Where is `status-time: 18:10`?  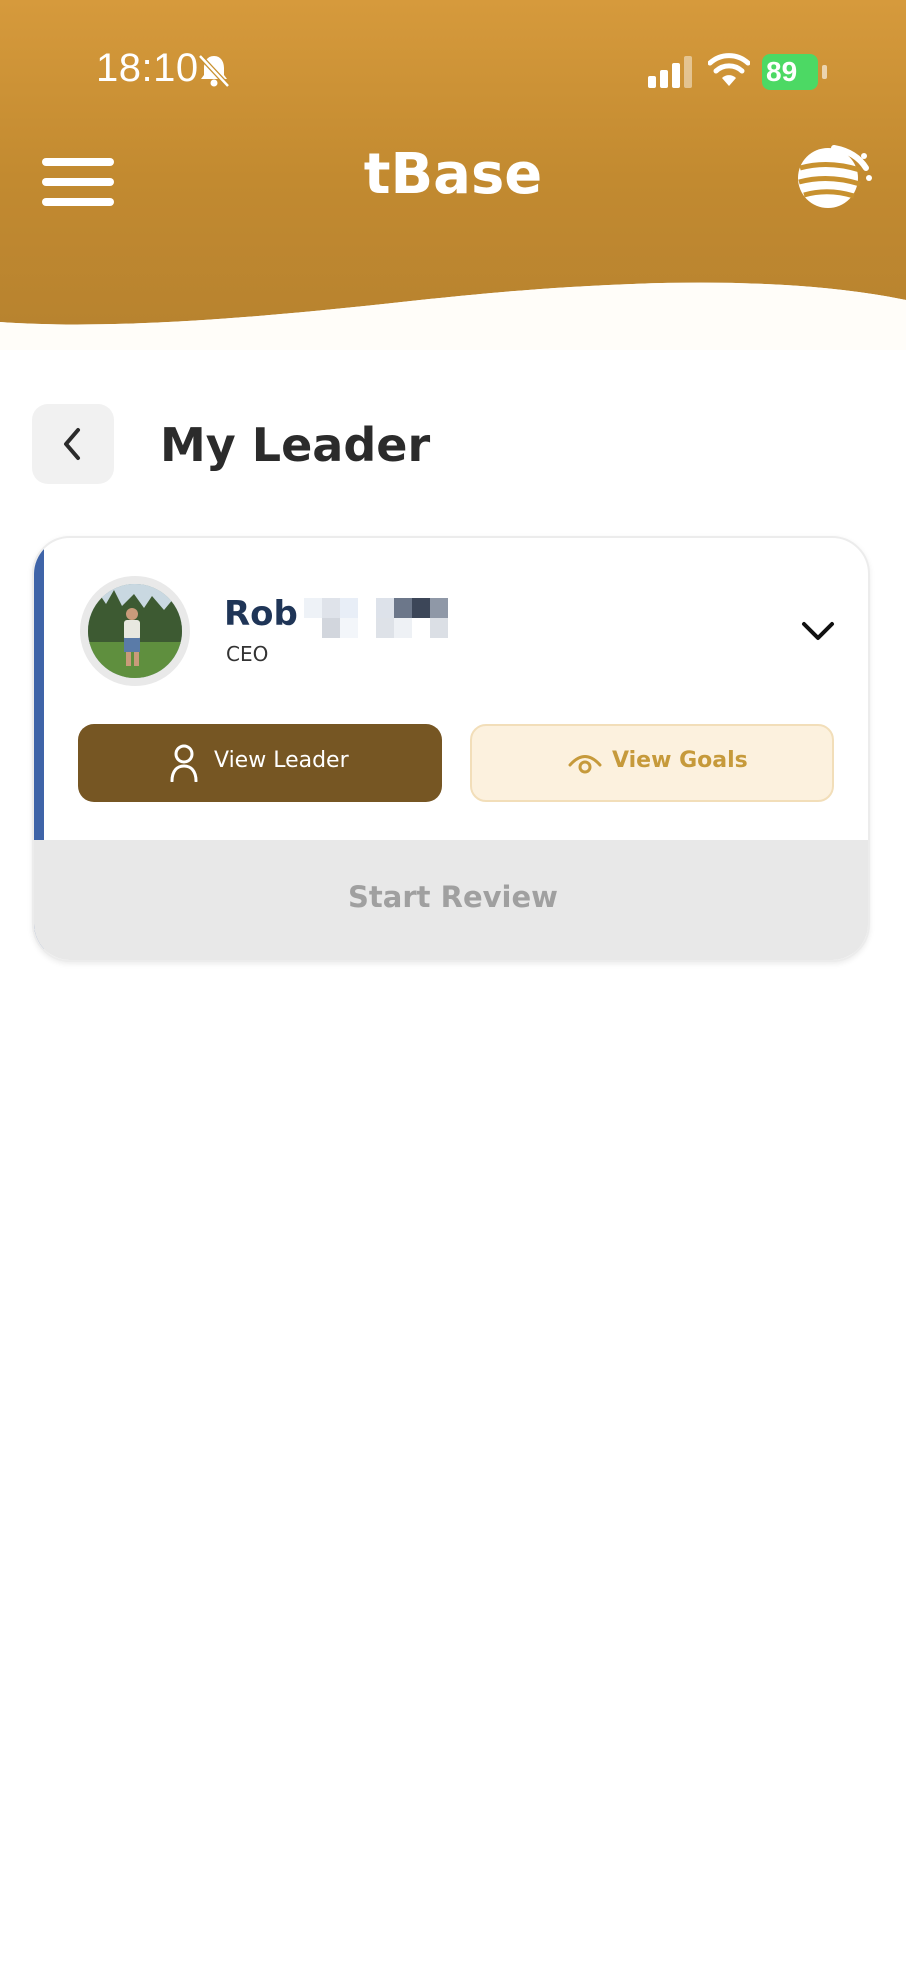
status-time: 18:10 is located at coordinates (147, 68).